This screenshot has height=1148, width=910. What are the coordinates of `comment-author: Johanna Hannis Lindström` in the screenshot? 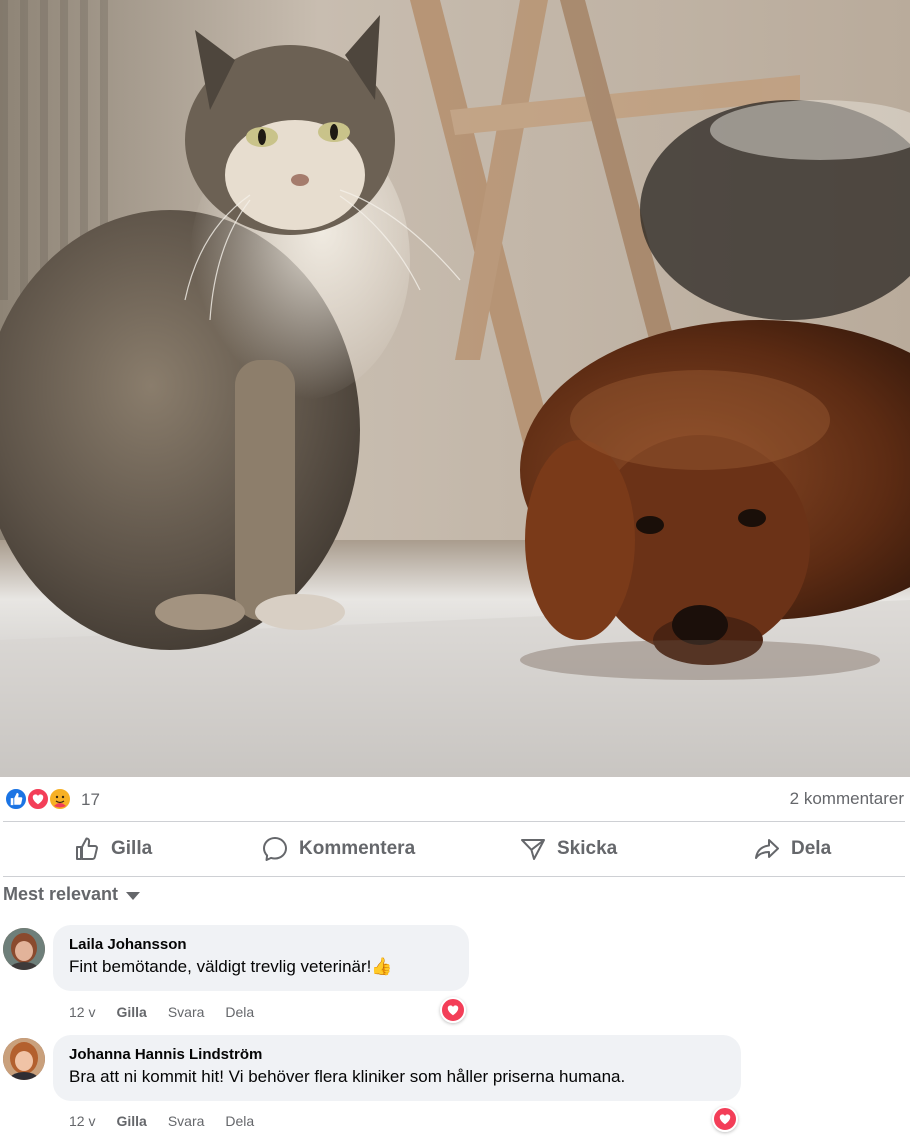 It's located at (397, 1055).